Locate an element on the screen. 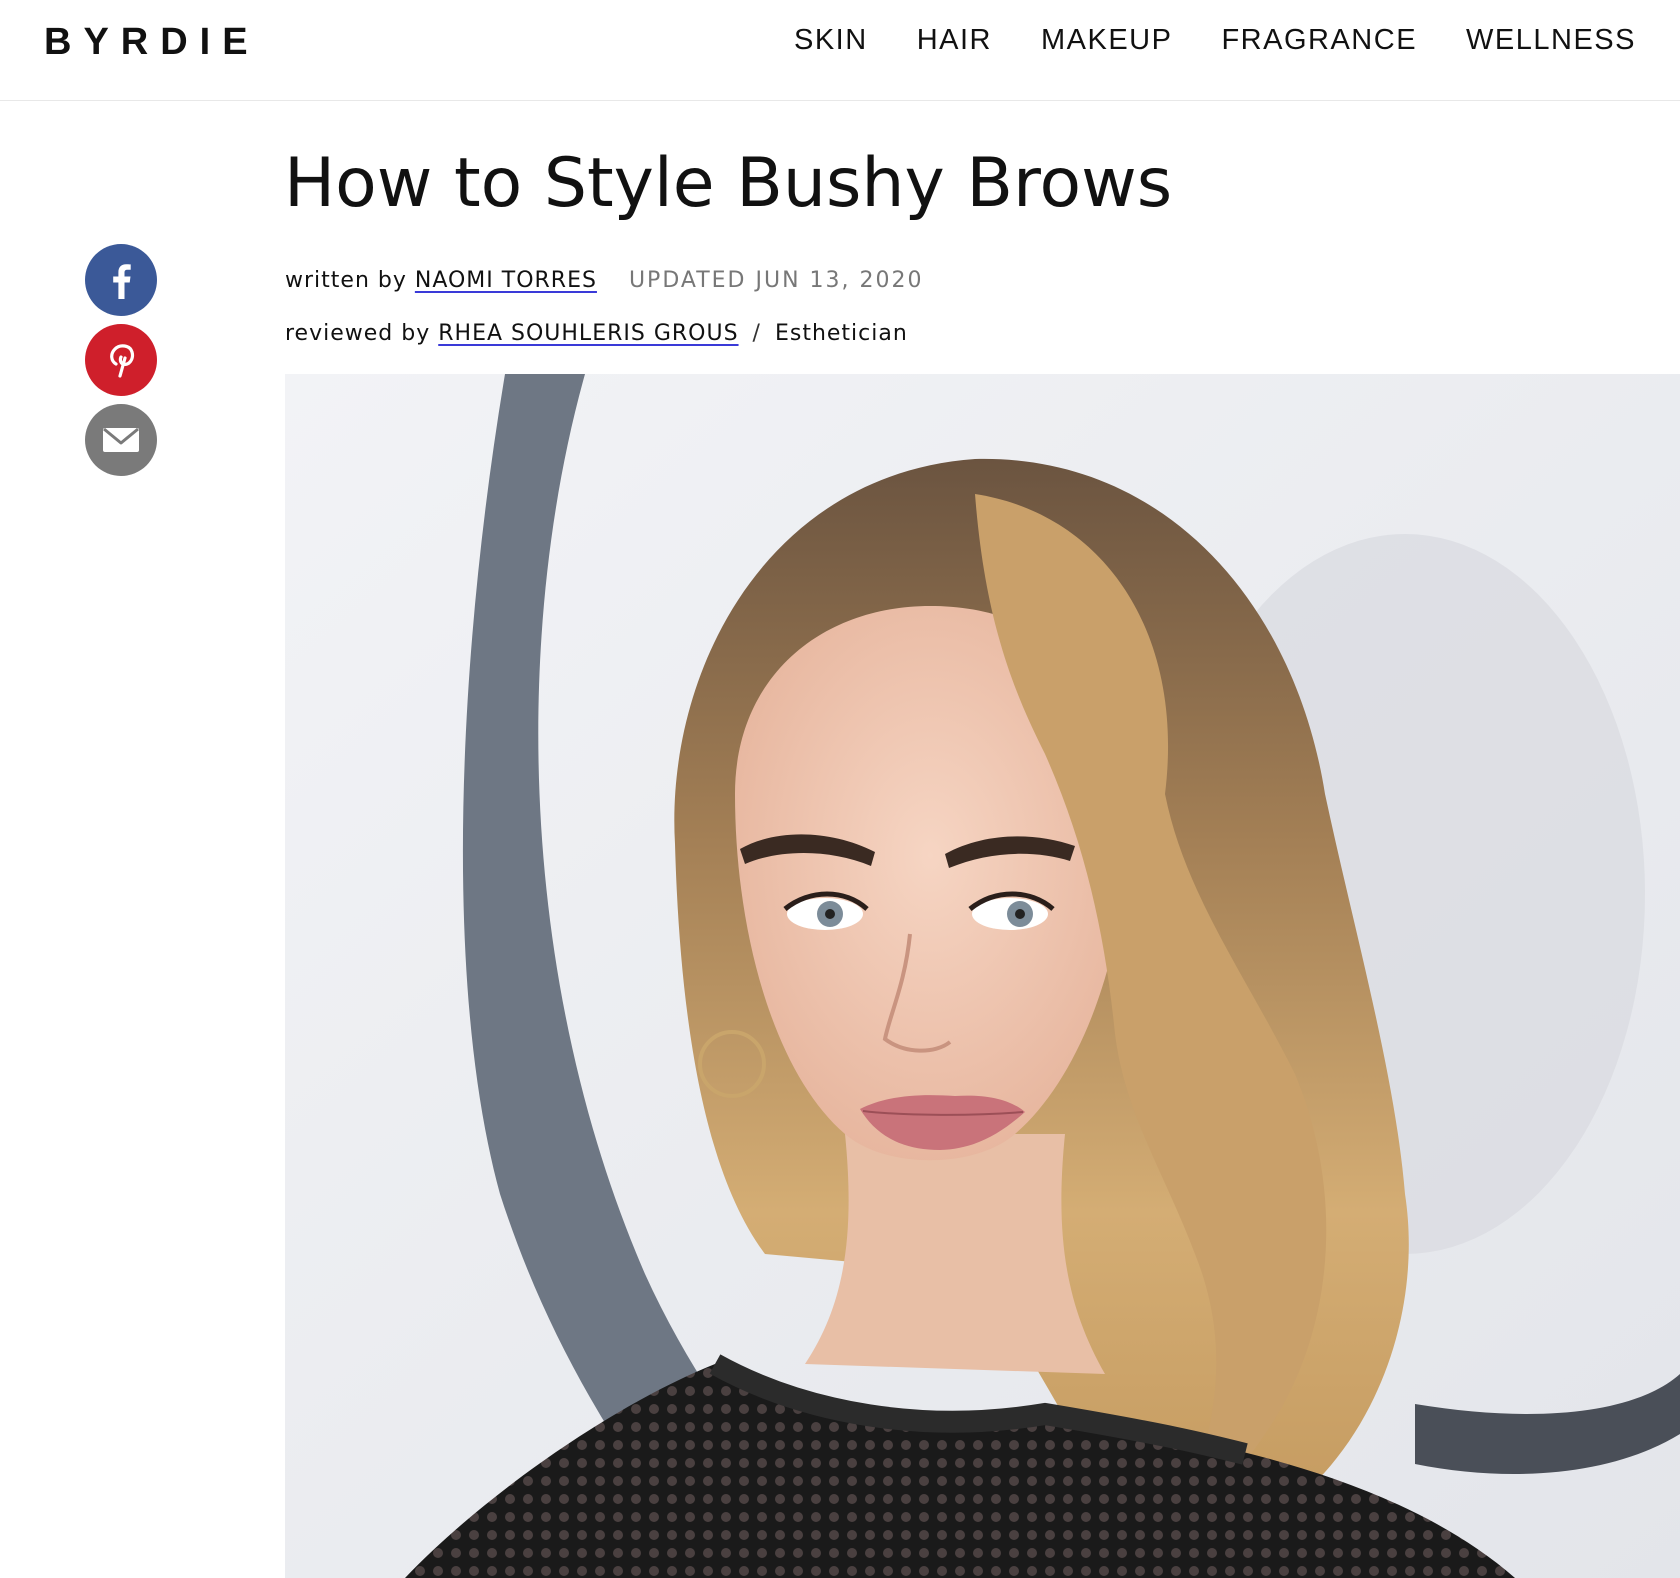 Image resolution: width=1680 pixels, height=1578 pixels. byrdie-logo: BYRDIE is located at coordinates (152, 42).